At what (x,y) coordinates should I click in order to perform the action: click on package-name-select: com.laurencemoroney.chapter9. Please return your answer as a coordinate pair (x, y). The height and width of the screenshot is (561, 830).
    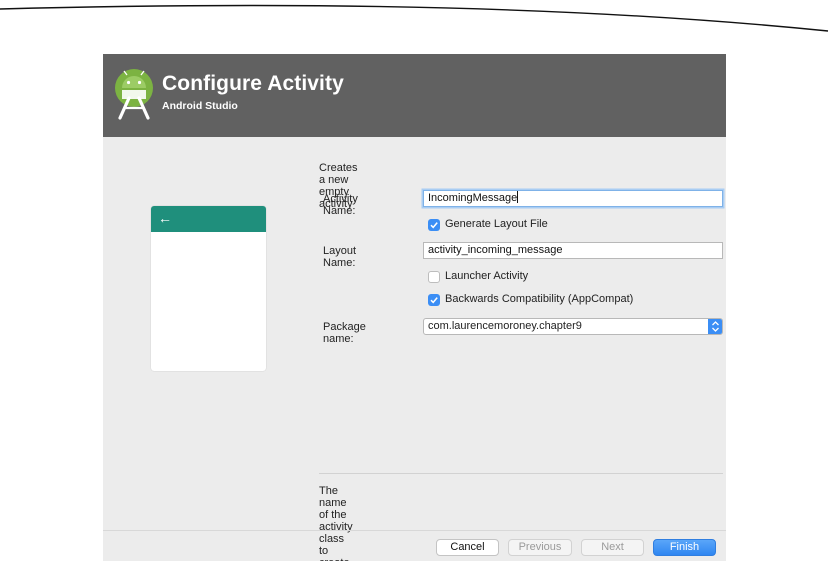
    Looking at the image, I should click on (573, 326).